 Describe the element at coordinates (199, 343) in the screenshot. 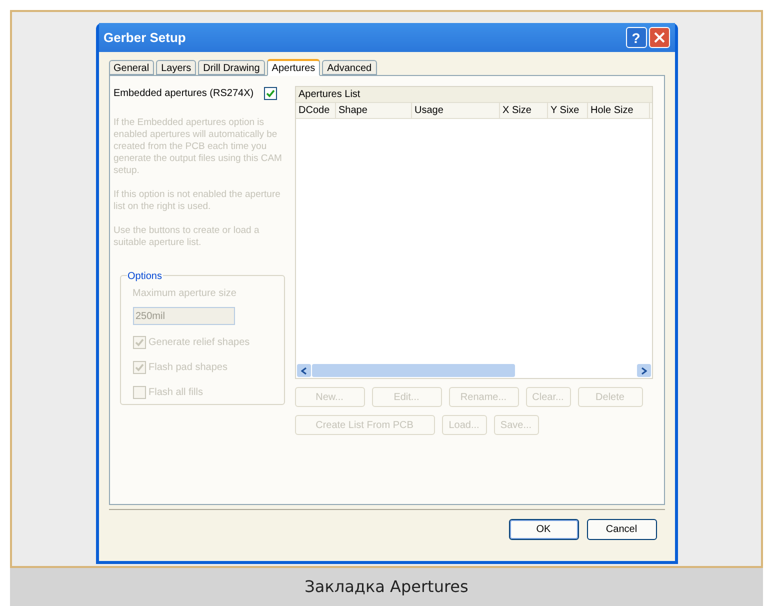

I see `checkbox-label: Generate relief shapes` at that location.